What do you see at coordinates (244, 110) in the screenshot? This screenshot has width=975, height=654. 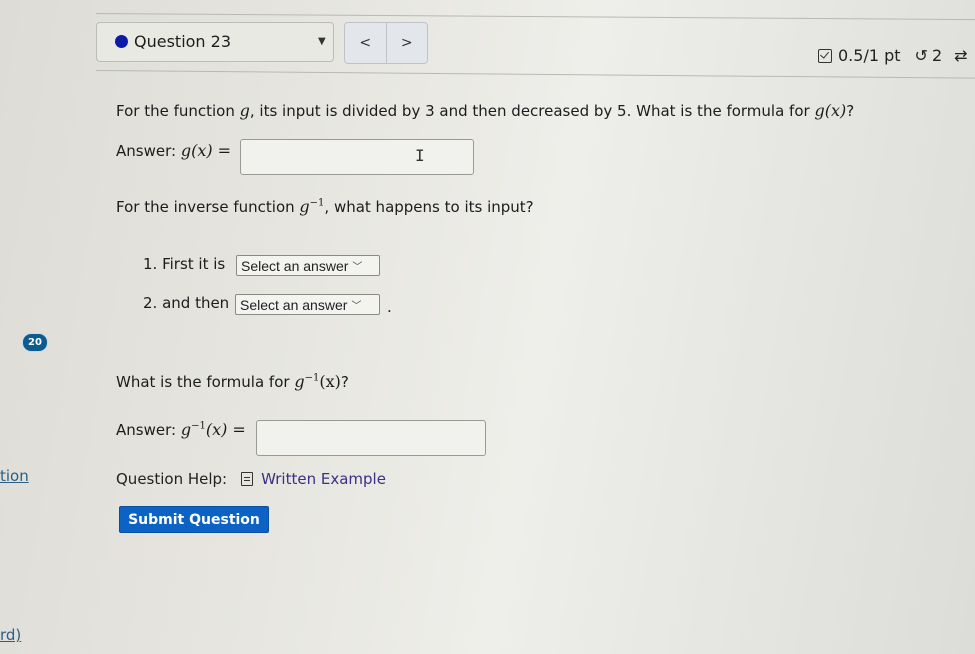 I see `var-g: g` at bounding box center [244, 110].